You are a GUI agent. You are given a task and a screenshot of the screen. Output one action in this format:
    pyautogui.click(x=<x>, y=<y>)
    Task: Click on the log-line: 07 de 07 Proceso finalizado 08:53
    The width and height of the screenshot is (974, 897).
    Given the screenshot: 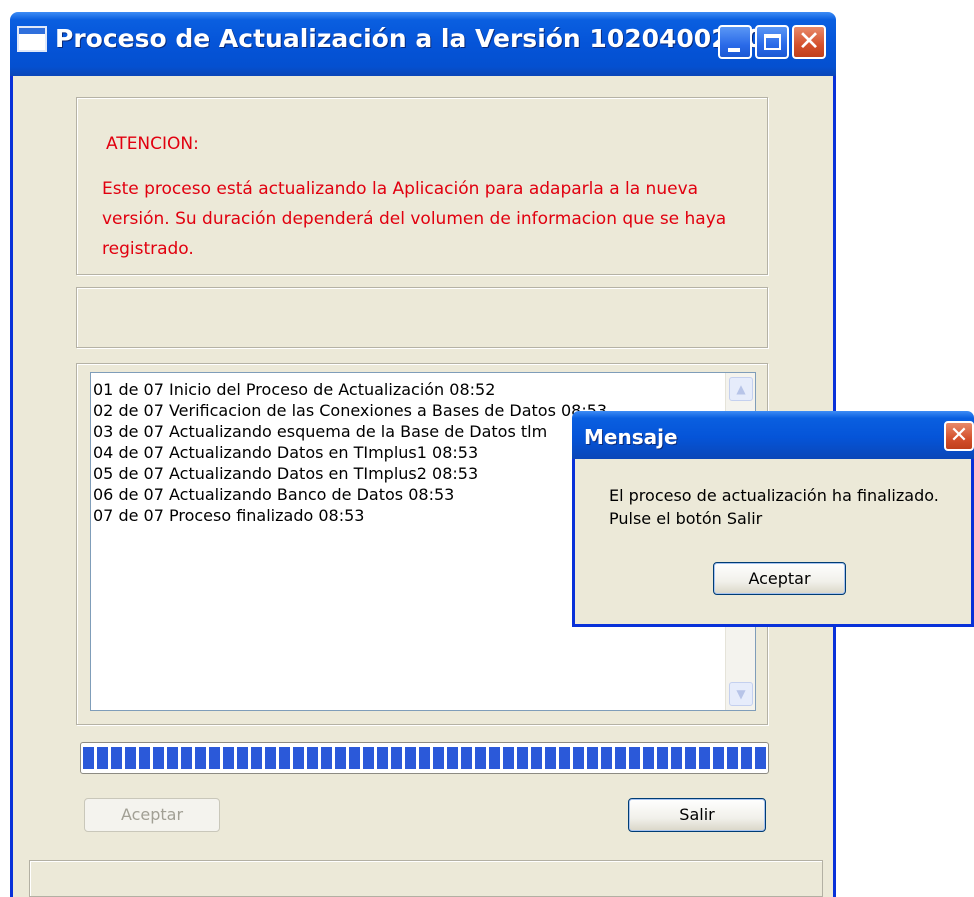 What is the action you would take?
    pyautogui.click(x=229, y=515)
    